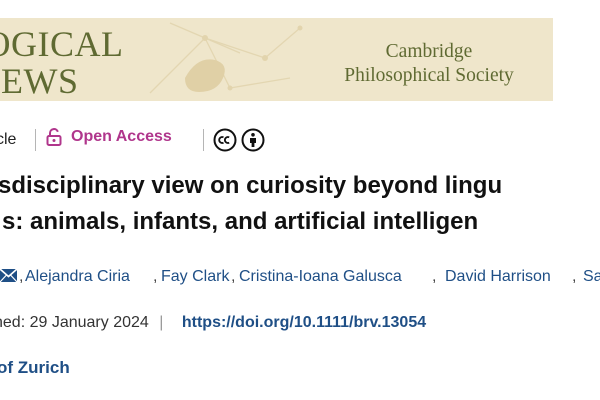  Describe the element at coordinates (498, 277) in the screenshot. I see `author-link: David Harrison` at that location.